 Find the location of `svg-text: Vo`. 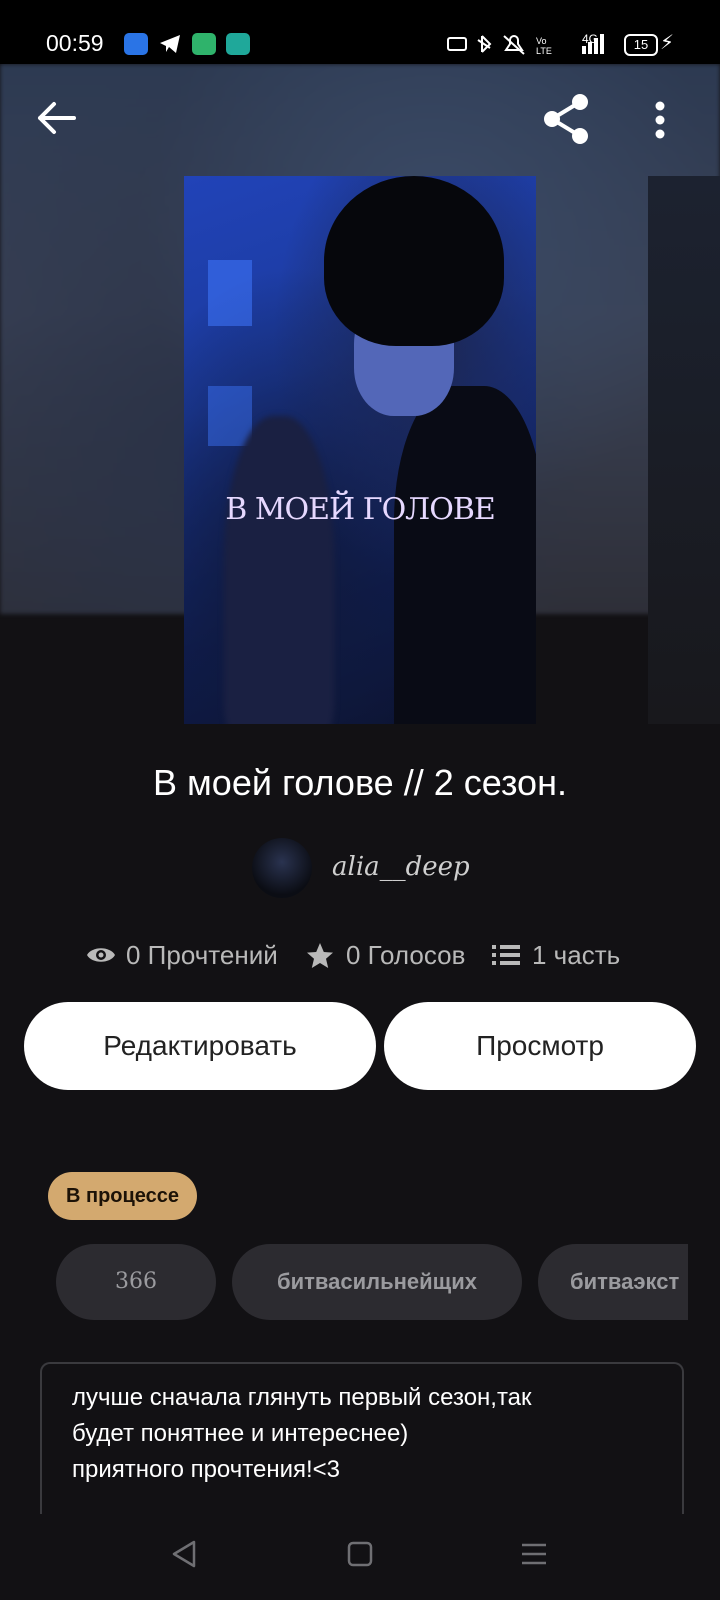

svg-text: Vo is located at coordinates (541, 41).